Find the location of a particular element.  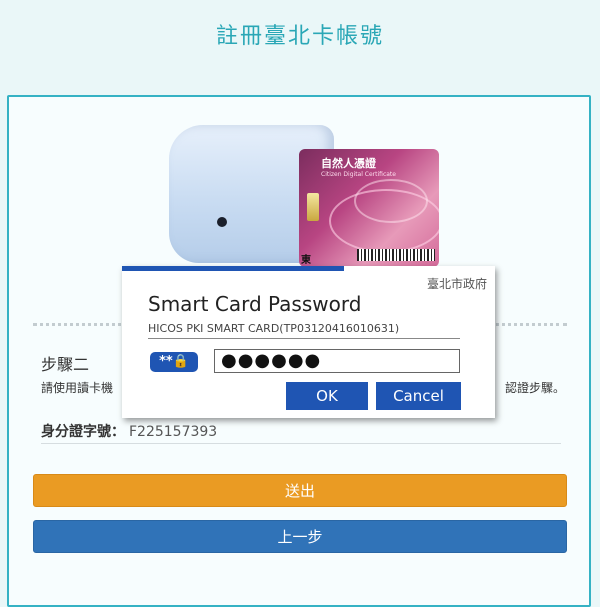

card-barcode is located at coordinates (396, 255).